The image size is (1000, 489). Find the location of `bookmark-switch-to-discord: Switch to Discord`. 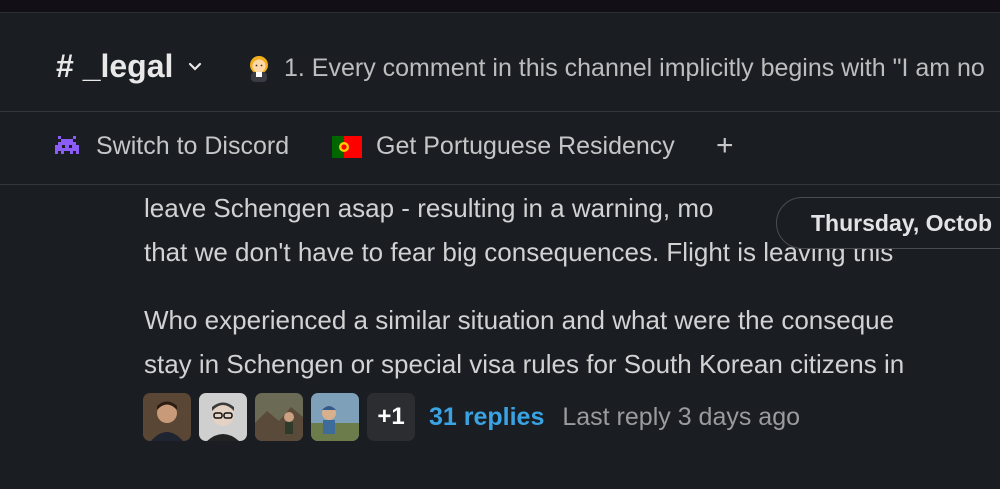

bookmark-switch-to-discord: Switch to Discord is located at coordinates (170, 146).